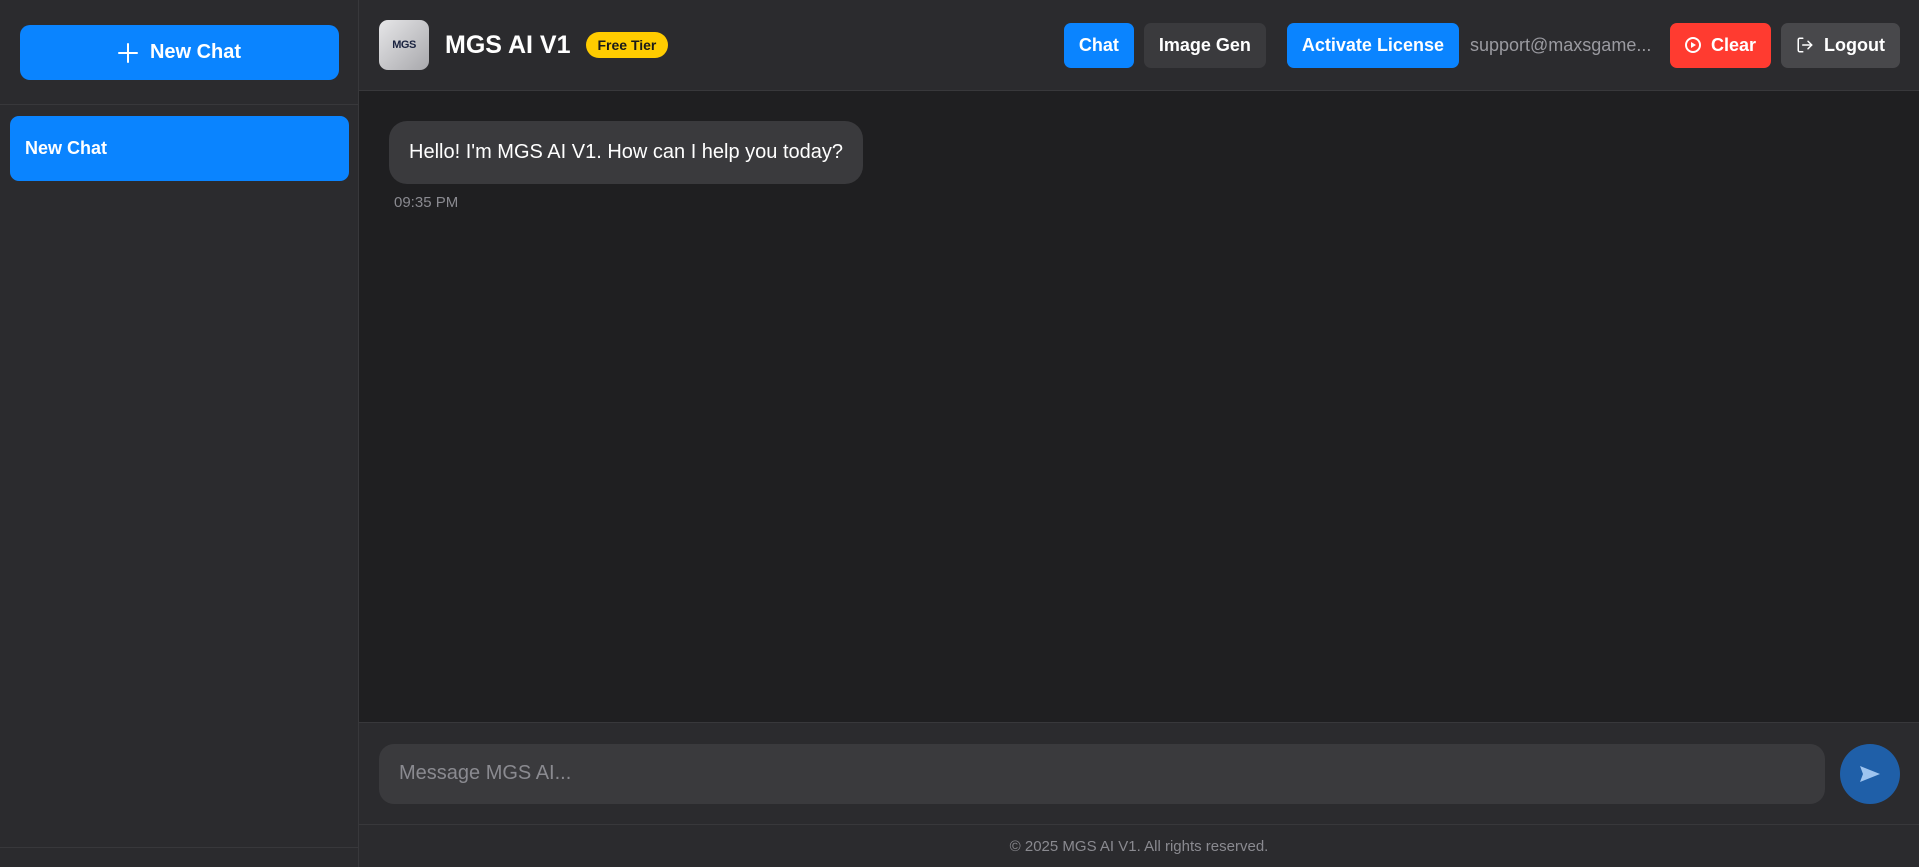 This screenshot has height=867, width=1919. Describe the element at coordinates (127, 52) in the screenshot. I see `plus-icon` at that location.